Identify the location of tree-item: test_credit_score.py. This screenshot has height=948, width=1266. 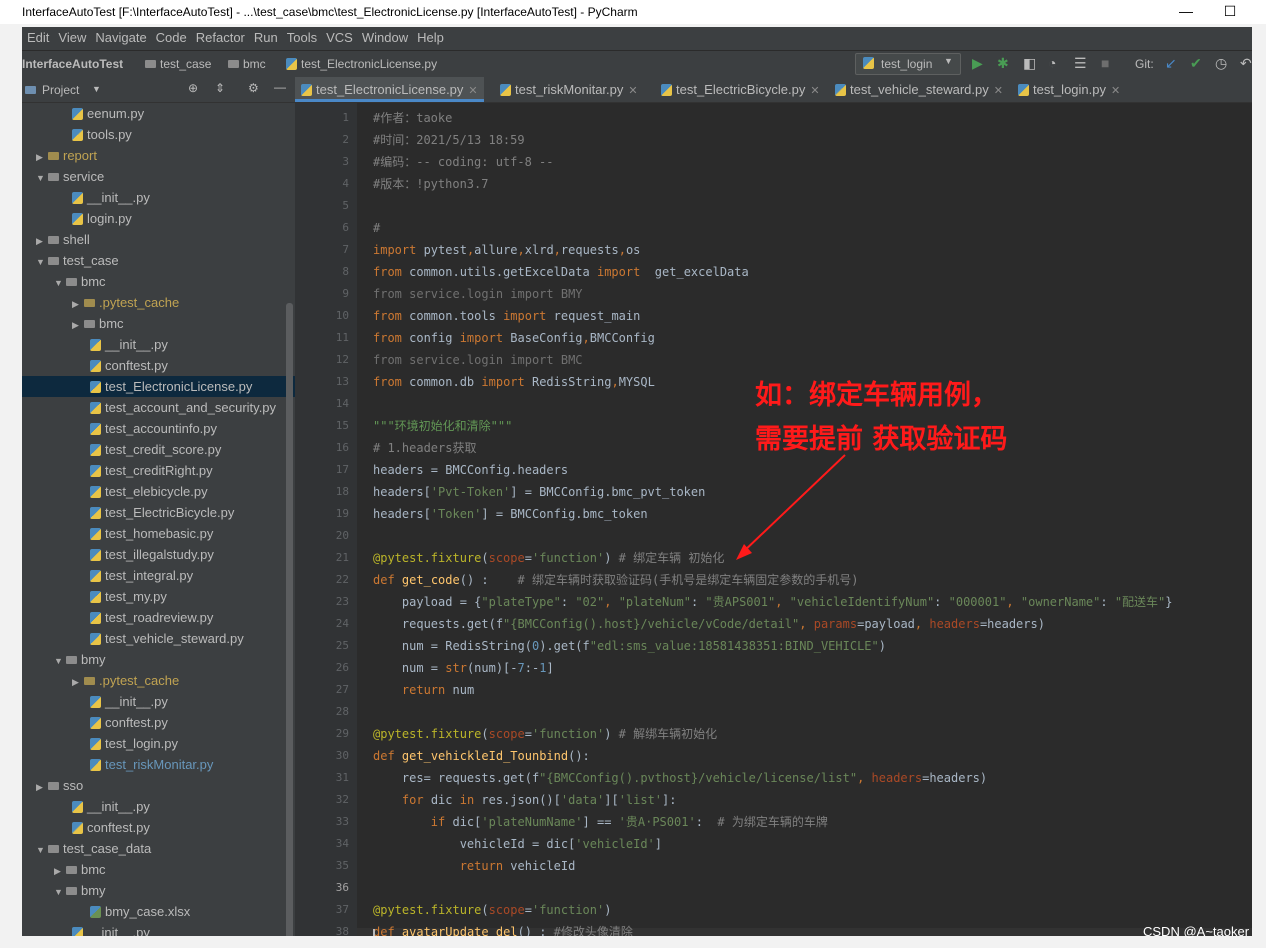
(158, 449).